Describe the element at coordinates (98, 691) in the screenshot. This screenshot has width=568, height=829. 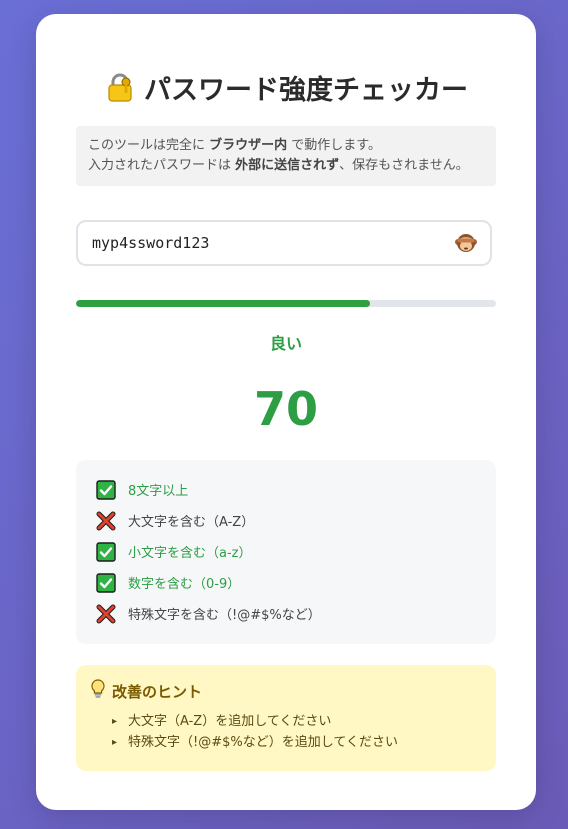
I see `light-bulb-icon` at that location.